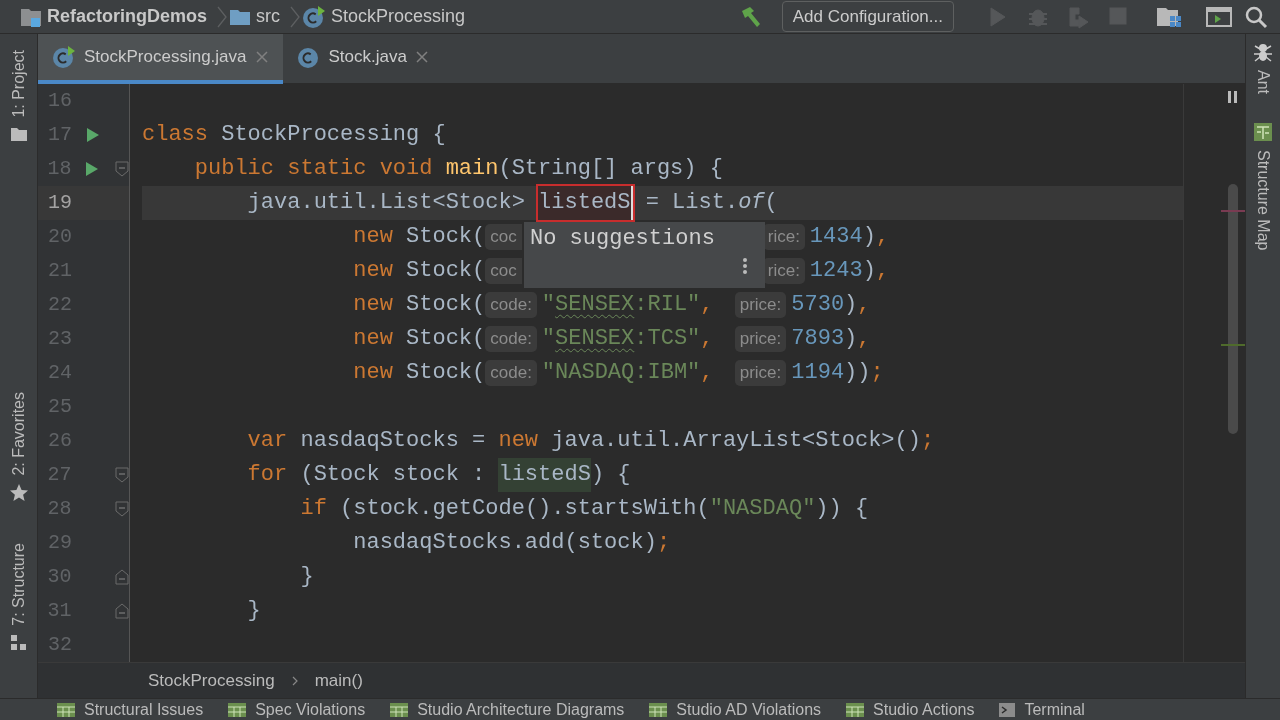  Describe the element at coordinates (548, 339) in the screenshot. I see `string-literal: "` at that location.